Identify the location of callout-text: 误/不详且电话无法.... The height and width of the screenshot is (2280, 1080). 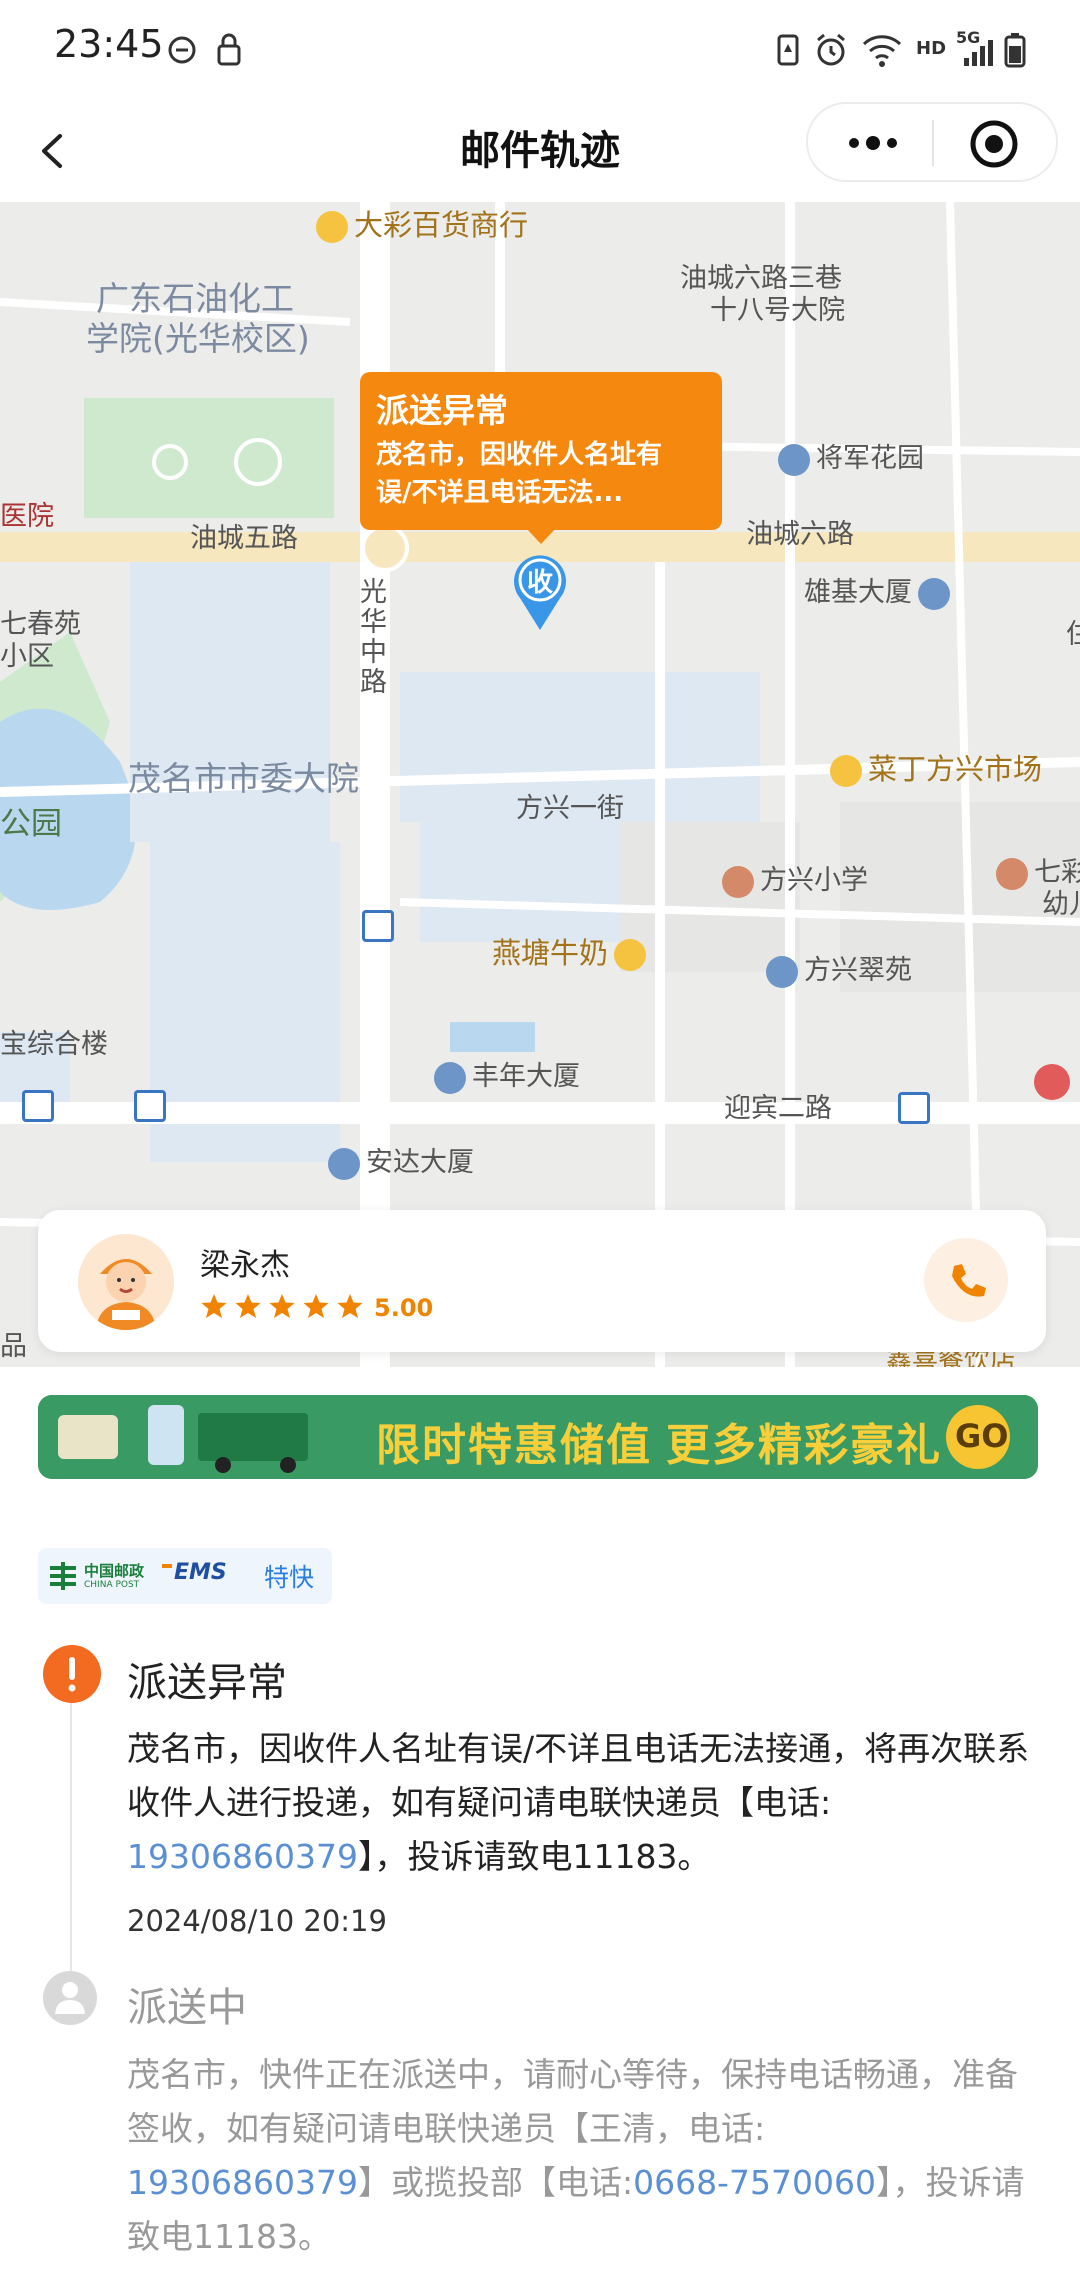
(500, 493).